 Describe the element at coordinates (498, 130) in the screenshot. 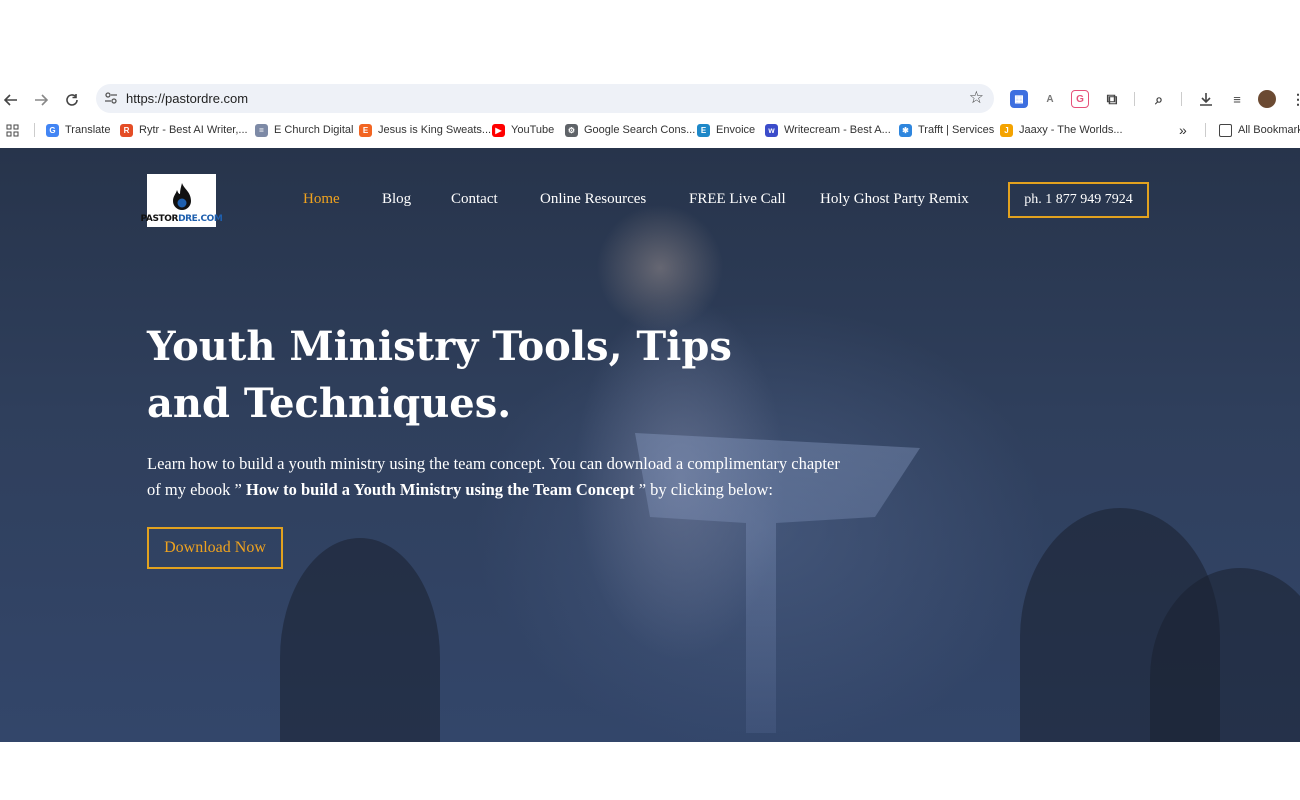

I see `bookmark-favicon-icon: ▶` at that location.